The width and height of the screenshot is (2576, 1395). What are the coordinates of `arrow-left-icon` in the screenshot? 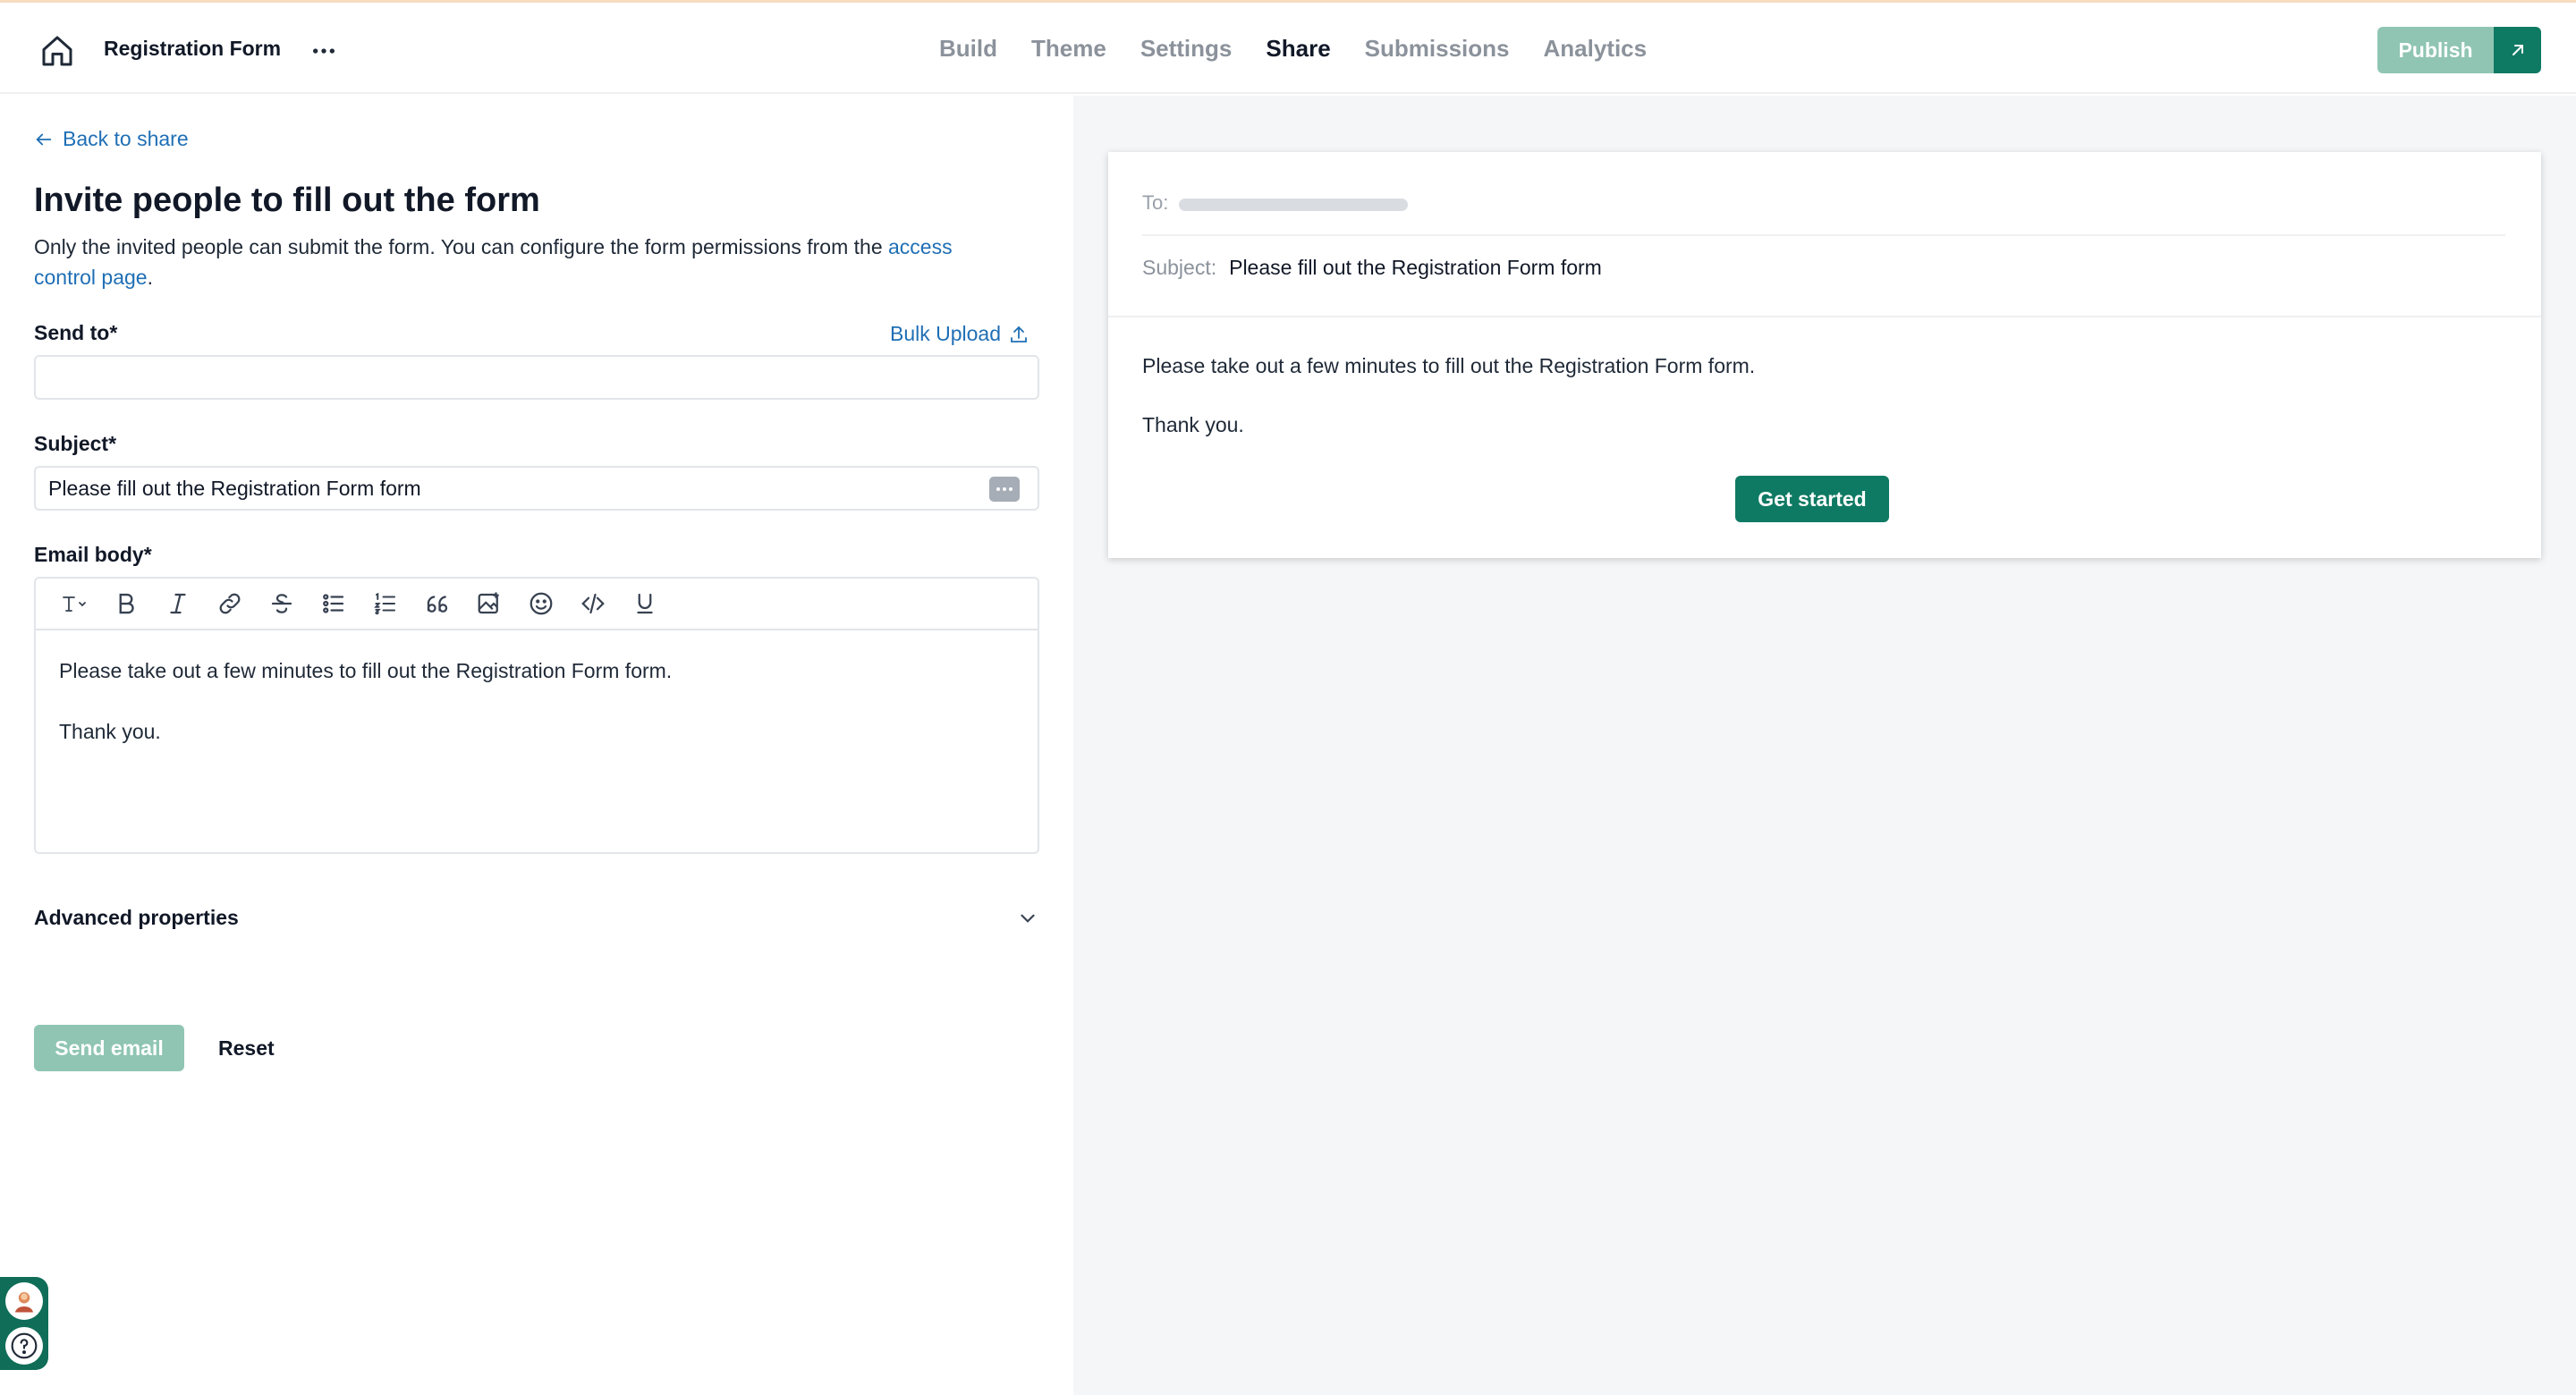 It's located at (44, 139).